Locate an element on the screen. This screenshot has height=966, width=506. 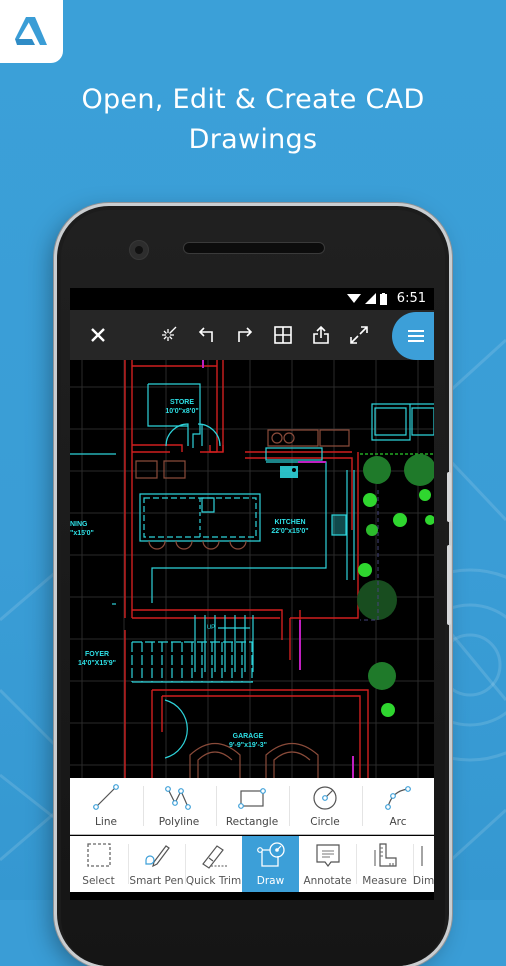
tool-select: Select is located at coordinates (98, 864).